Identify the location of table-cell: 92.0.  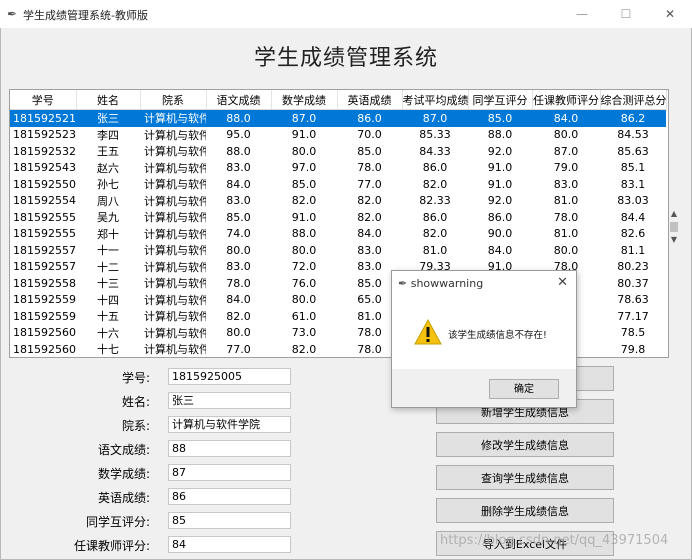
(500, 151).